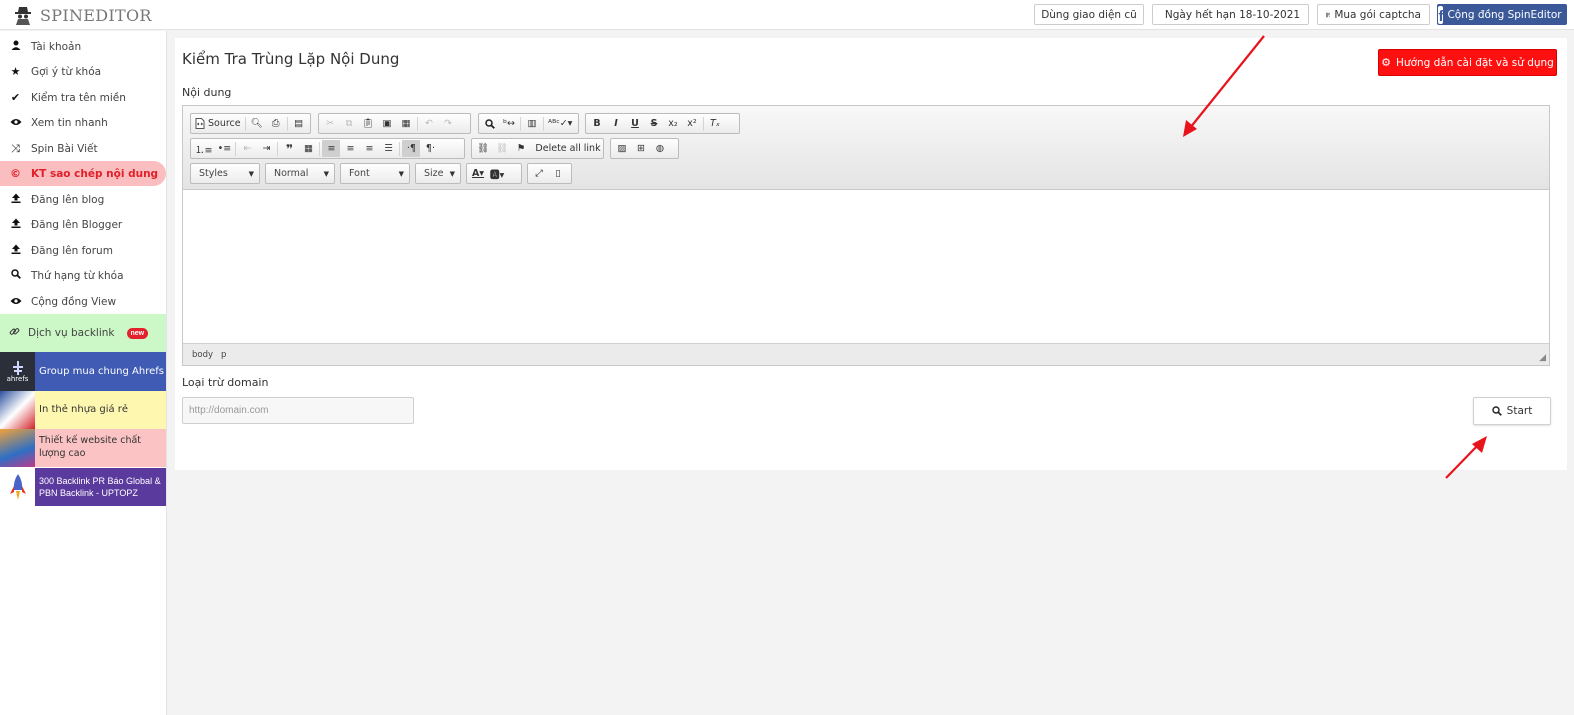 The width and height of the screenshot is (1574, 715). What do you see at coordinates (83, 448) in the screenshot?
I see `ad-website-design: Thiết kế website chất lượng cao` at bounding box center [83, 448].